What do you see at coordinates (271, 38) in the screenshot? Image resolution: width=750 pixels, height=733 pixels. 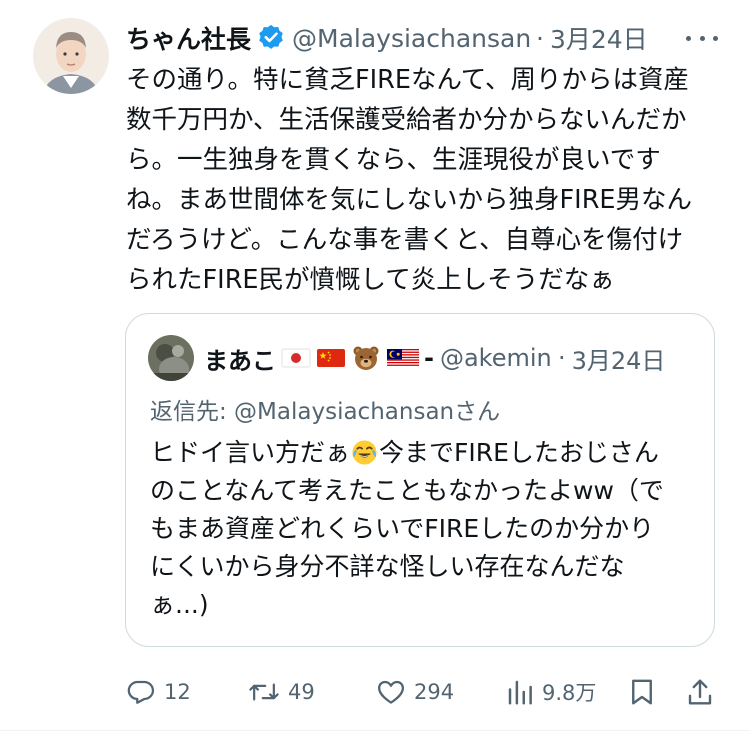 I see `verified-badge-icon` at bounding box center [271, 38].